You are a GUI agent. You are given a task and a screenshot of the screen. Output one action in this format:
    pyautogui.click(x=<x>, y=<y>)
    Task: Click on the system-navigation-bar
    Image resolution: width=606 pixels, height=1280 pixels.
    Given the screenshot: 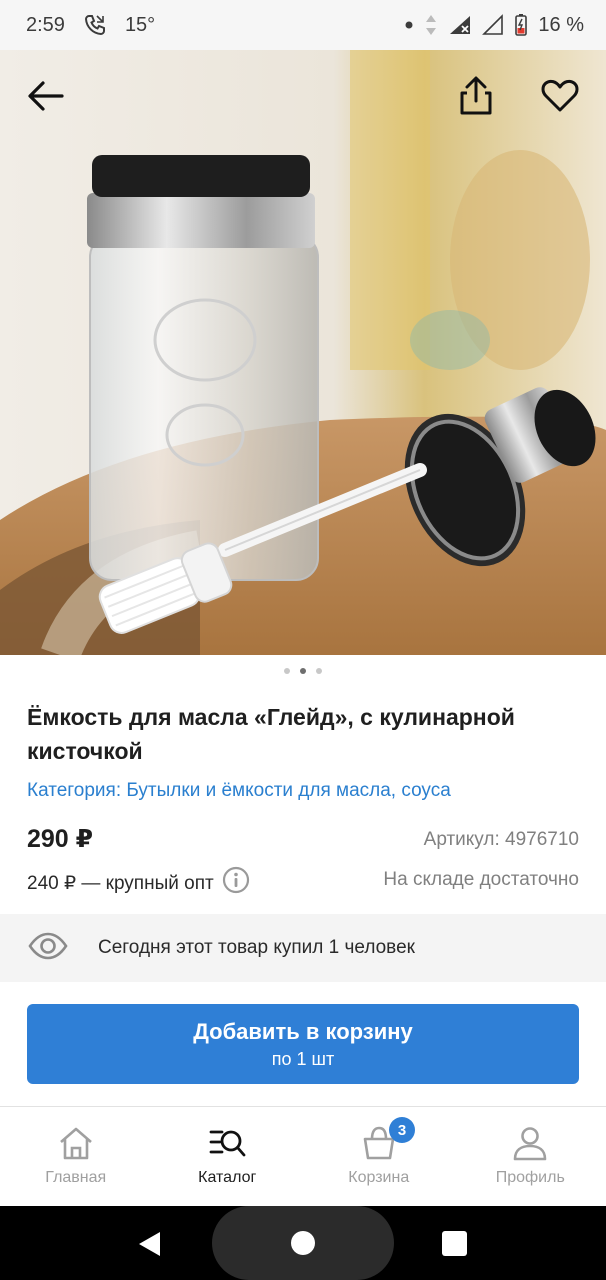 What is the action you would take?
    pyautogui.click(x=303, y=1243)
    